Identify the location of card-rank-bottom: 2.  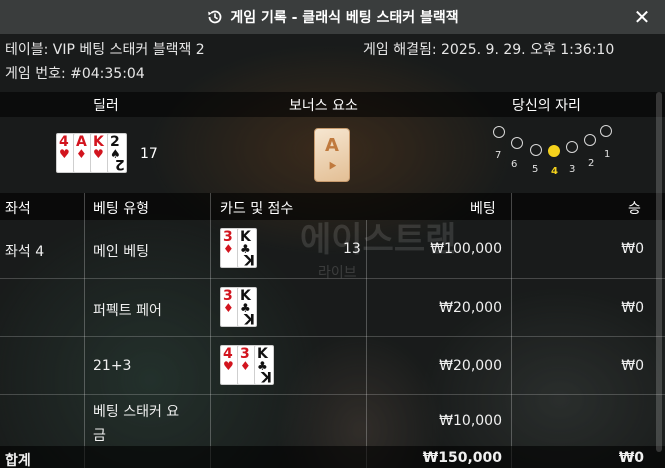
(120, 164).